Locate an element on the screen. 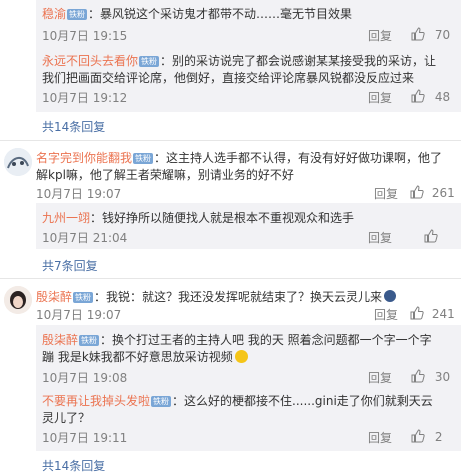 The height and width of the screenshot is (474, 461). reply-author: 殷柒醉 is located at coordinates (60, 340).